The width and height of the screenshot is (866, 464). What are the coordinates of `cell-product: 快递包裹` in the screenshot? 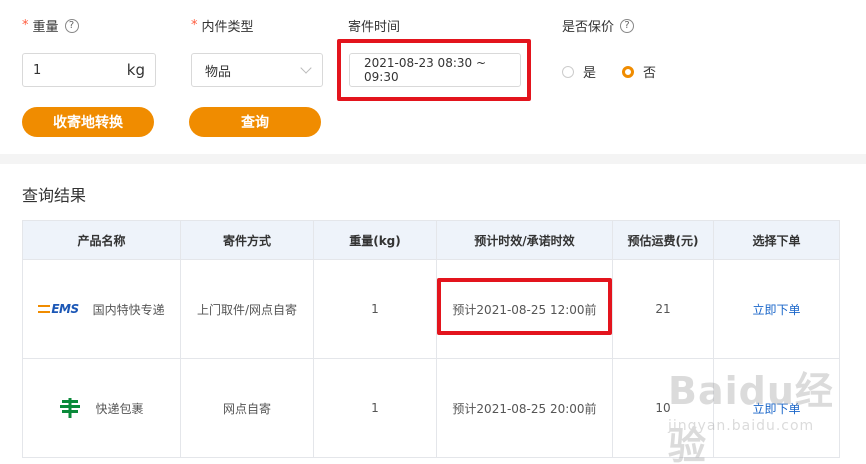 It's located at (101, 408).